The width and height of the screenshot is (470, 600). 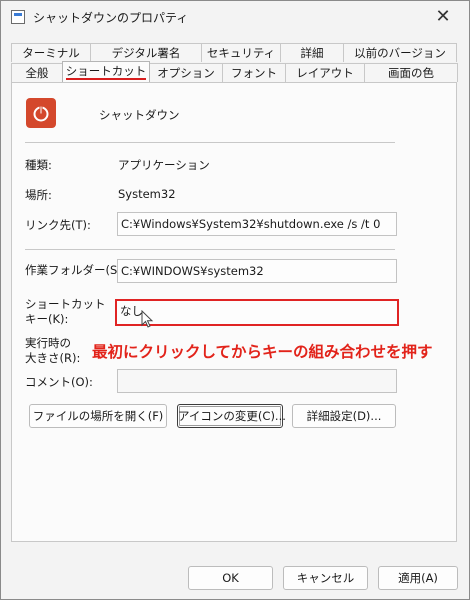 What do you see at coordinates (18, 17) in the screenshot?
I see `window-icon` at bounding box center [18, 17].